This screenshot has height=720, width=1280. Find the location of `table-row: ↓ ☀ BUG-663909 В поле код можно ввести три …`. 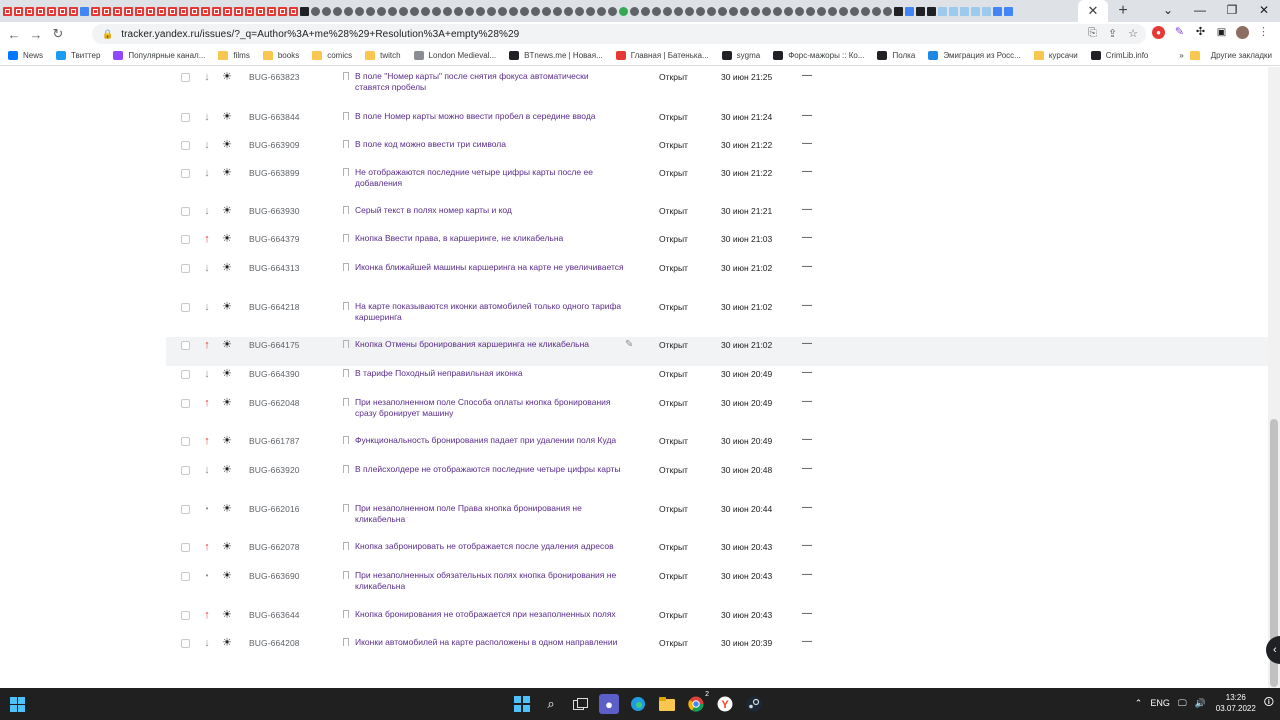

table-row: ↓ ☀ BUG-663909 В поле код можно ввести три … is located at coordinates (717, 151).